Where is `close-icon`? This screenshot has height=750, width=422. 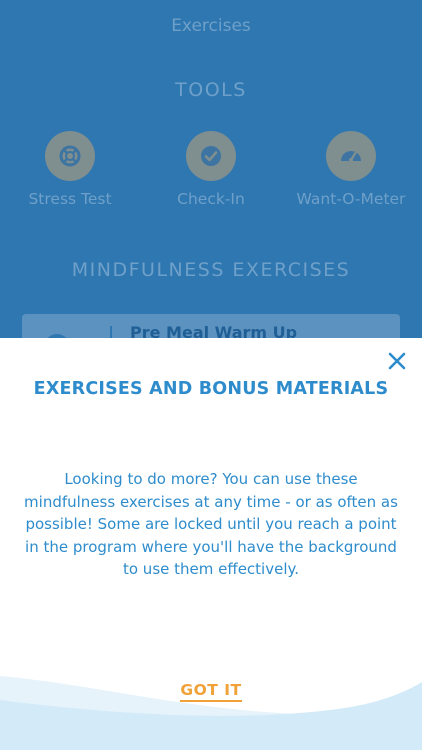 close-icon is located at coordinates (397, 361).